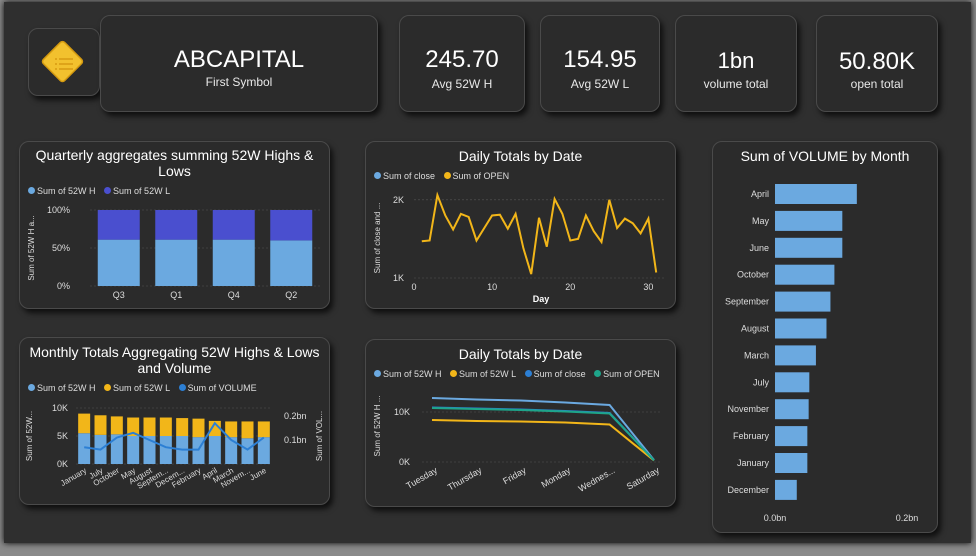  I want to click on kpi-card-avg-52w-h: 245.70 Avg 52W H, so click(462, 63).